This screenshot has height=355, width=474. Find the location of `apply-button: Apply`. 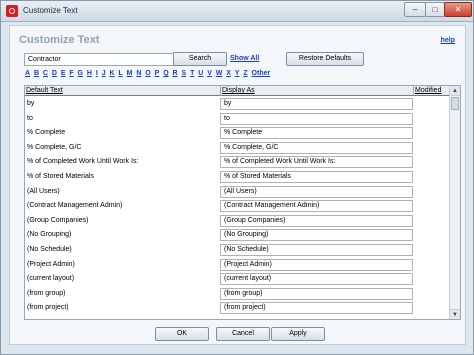

apply-button: Apply is located at coordinates (298, 334).